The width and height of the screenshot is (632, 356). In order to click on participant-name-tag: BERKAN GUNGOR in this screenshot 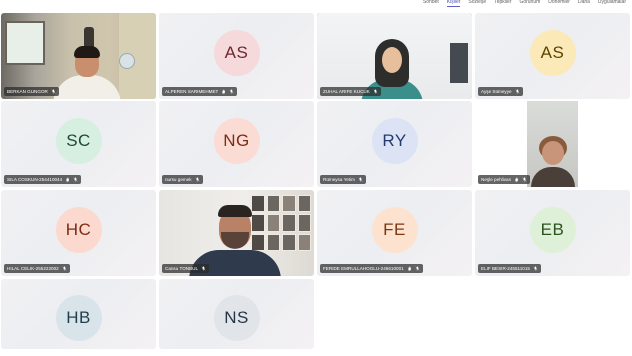, I will do `click(31, 91)`.